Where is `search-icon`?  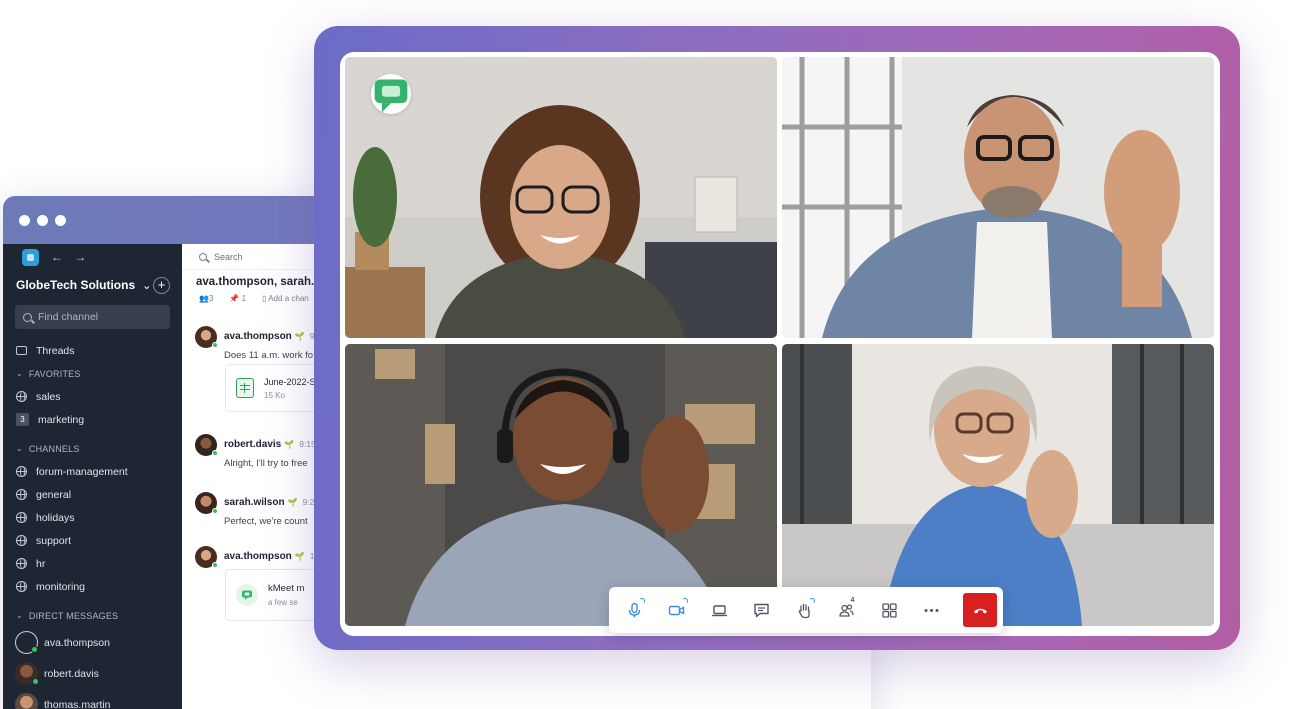 search-icon is located at coordinates (27, 317).